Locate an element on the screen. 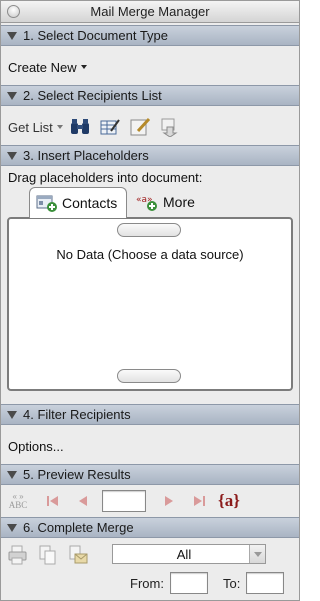 This screenshot has width=320, height=601. window-title: Mail Merge Manager is located at coordinates (150, 11).